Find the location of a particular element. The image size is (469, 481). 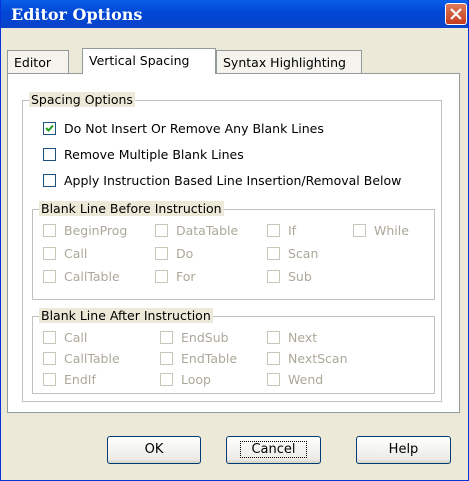

checkbox-label: If is located at coordinates (292, 230).